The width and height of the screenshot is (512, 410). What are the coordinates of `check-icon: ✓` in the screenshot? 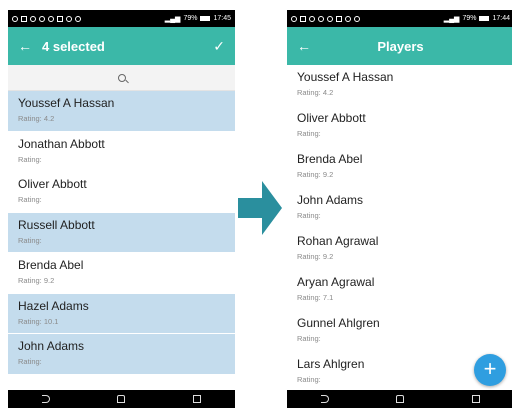 It's located at (219, 46).